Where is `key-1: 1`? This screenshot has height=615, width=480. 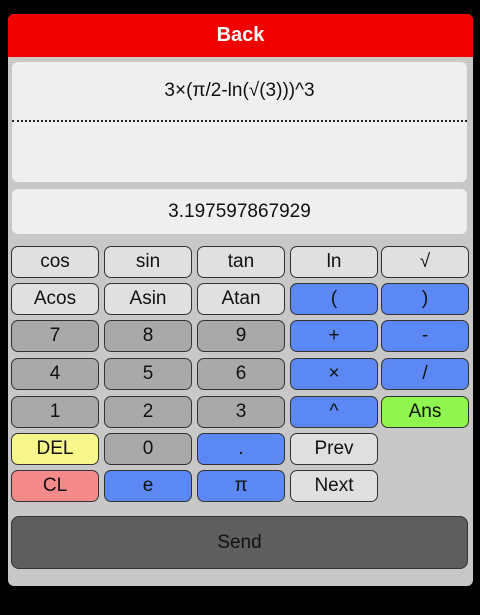 key-1: 1 is located at coordinates (55, 412).